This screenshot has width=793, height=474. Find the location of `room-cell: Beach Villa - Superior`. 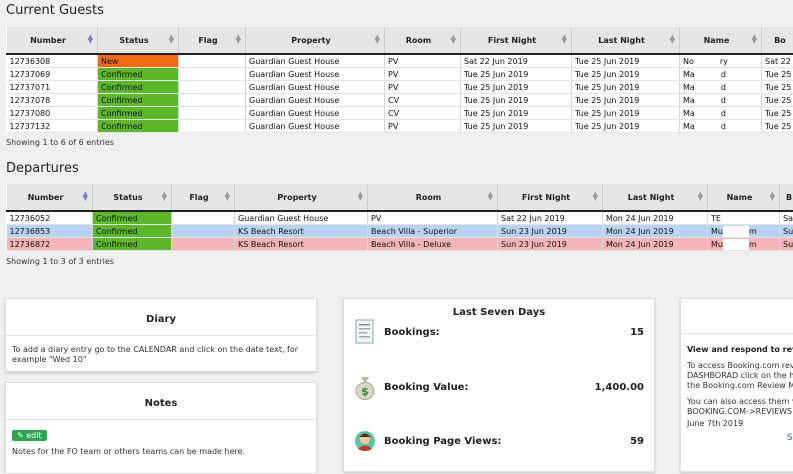

room-cell: Beach Villa - Superior is located at coordinates (433, 231).